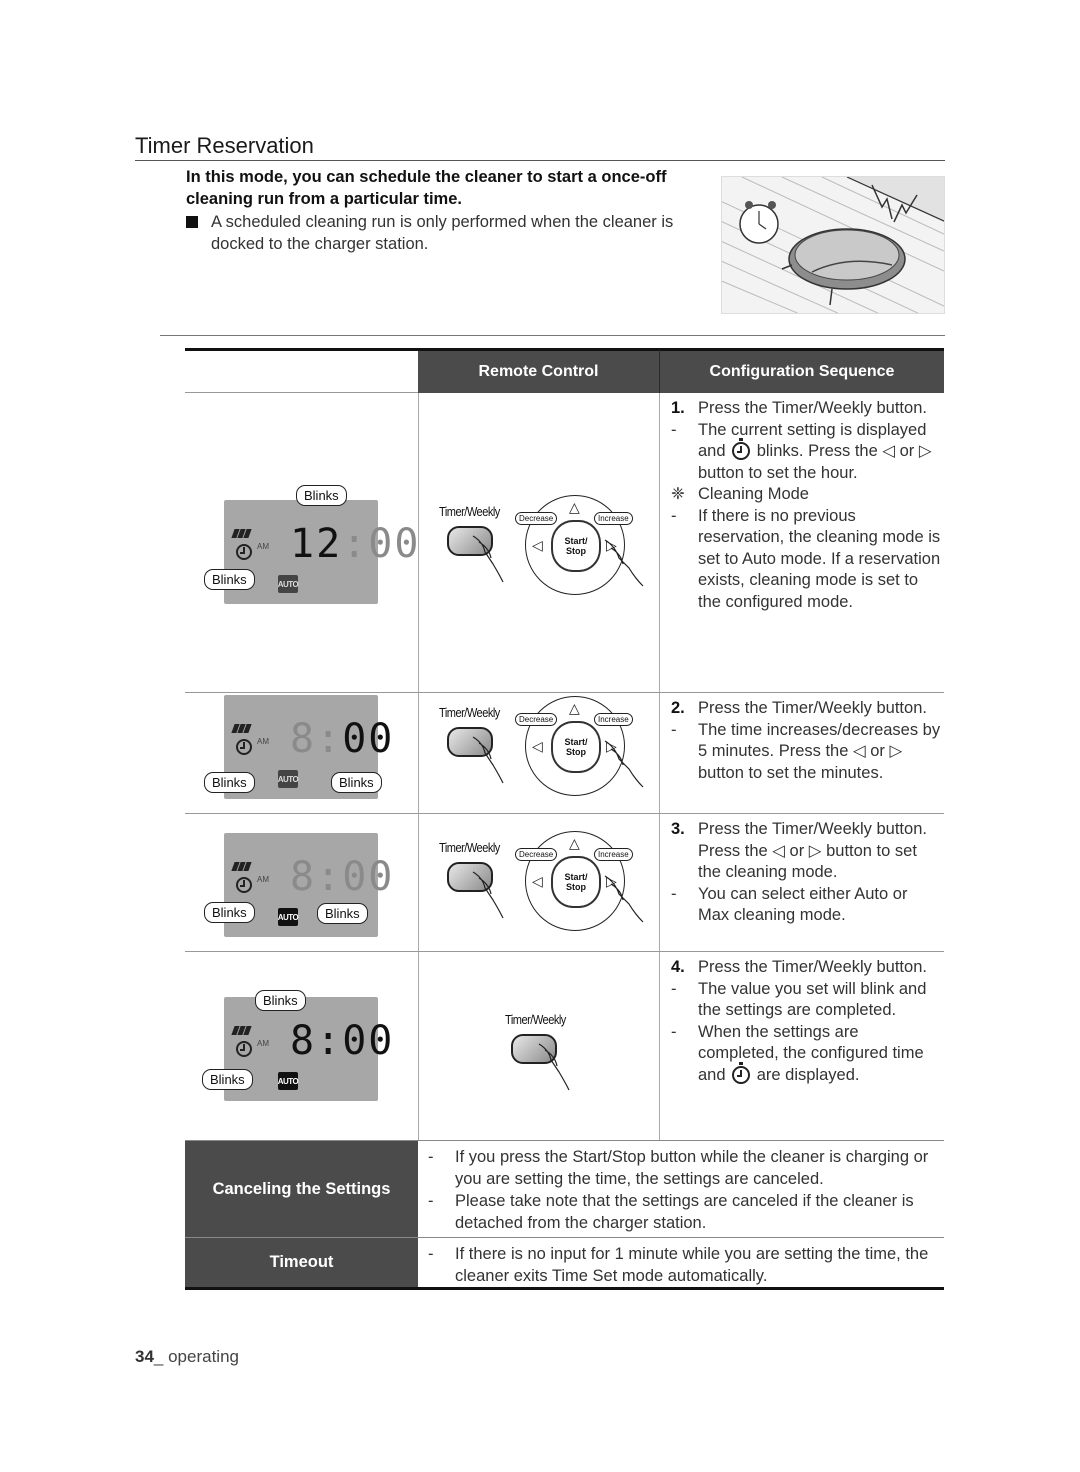 This screenshot has height=1472, width=1080. What do you see at coordinates (192, 222) in the screenshot?
I see `square-bullet-icon` at bounding box center [192, 222].